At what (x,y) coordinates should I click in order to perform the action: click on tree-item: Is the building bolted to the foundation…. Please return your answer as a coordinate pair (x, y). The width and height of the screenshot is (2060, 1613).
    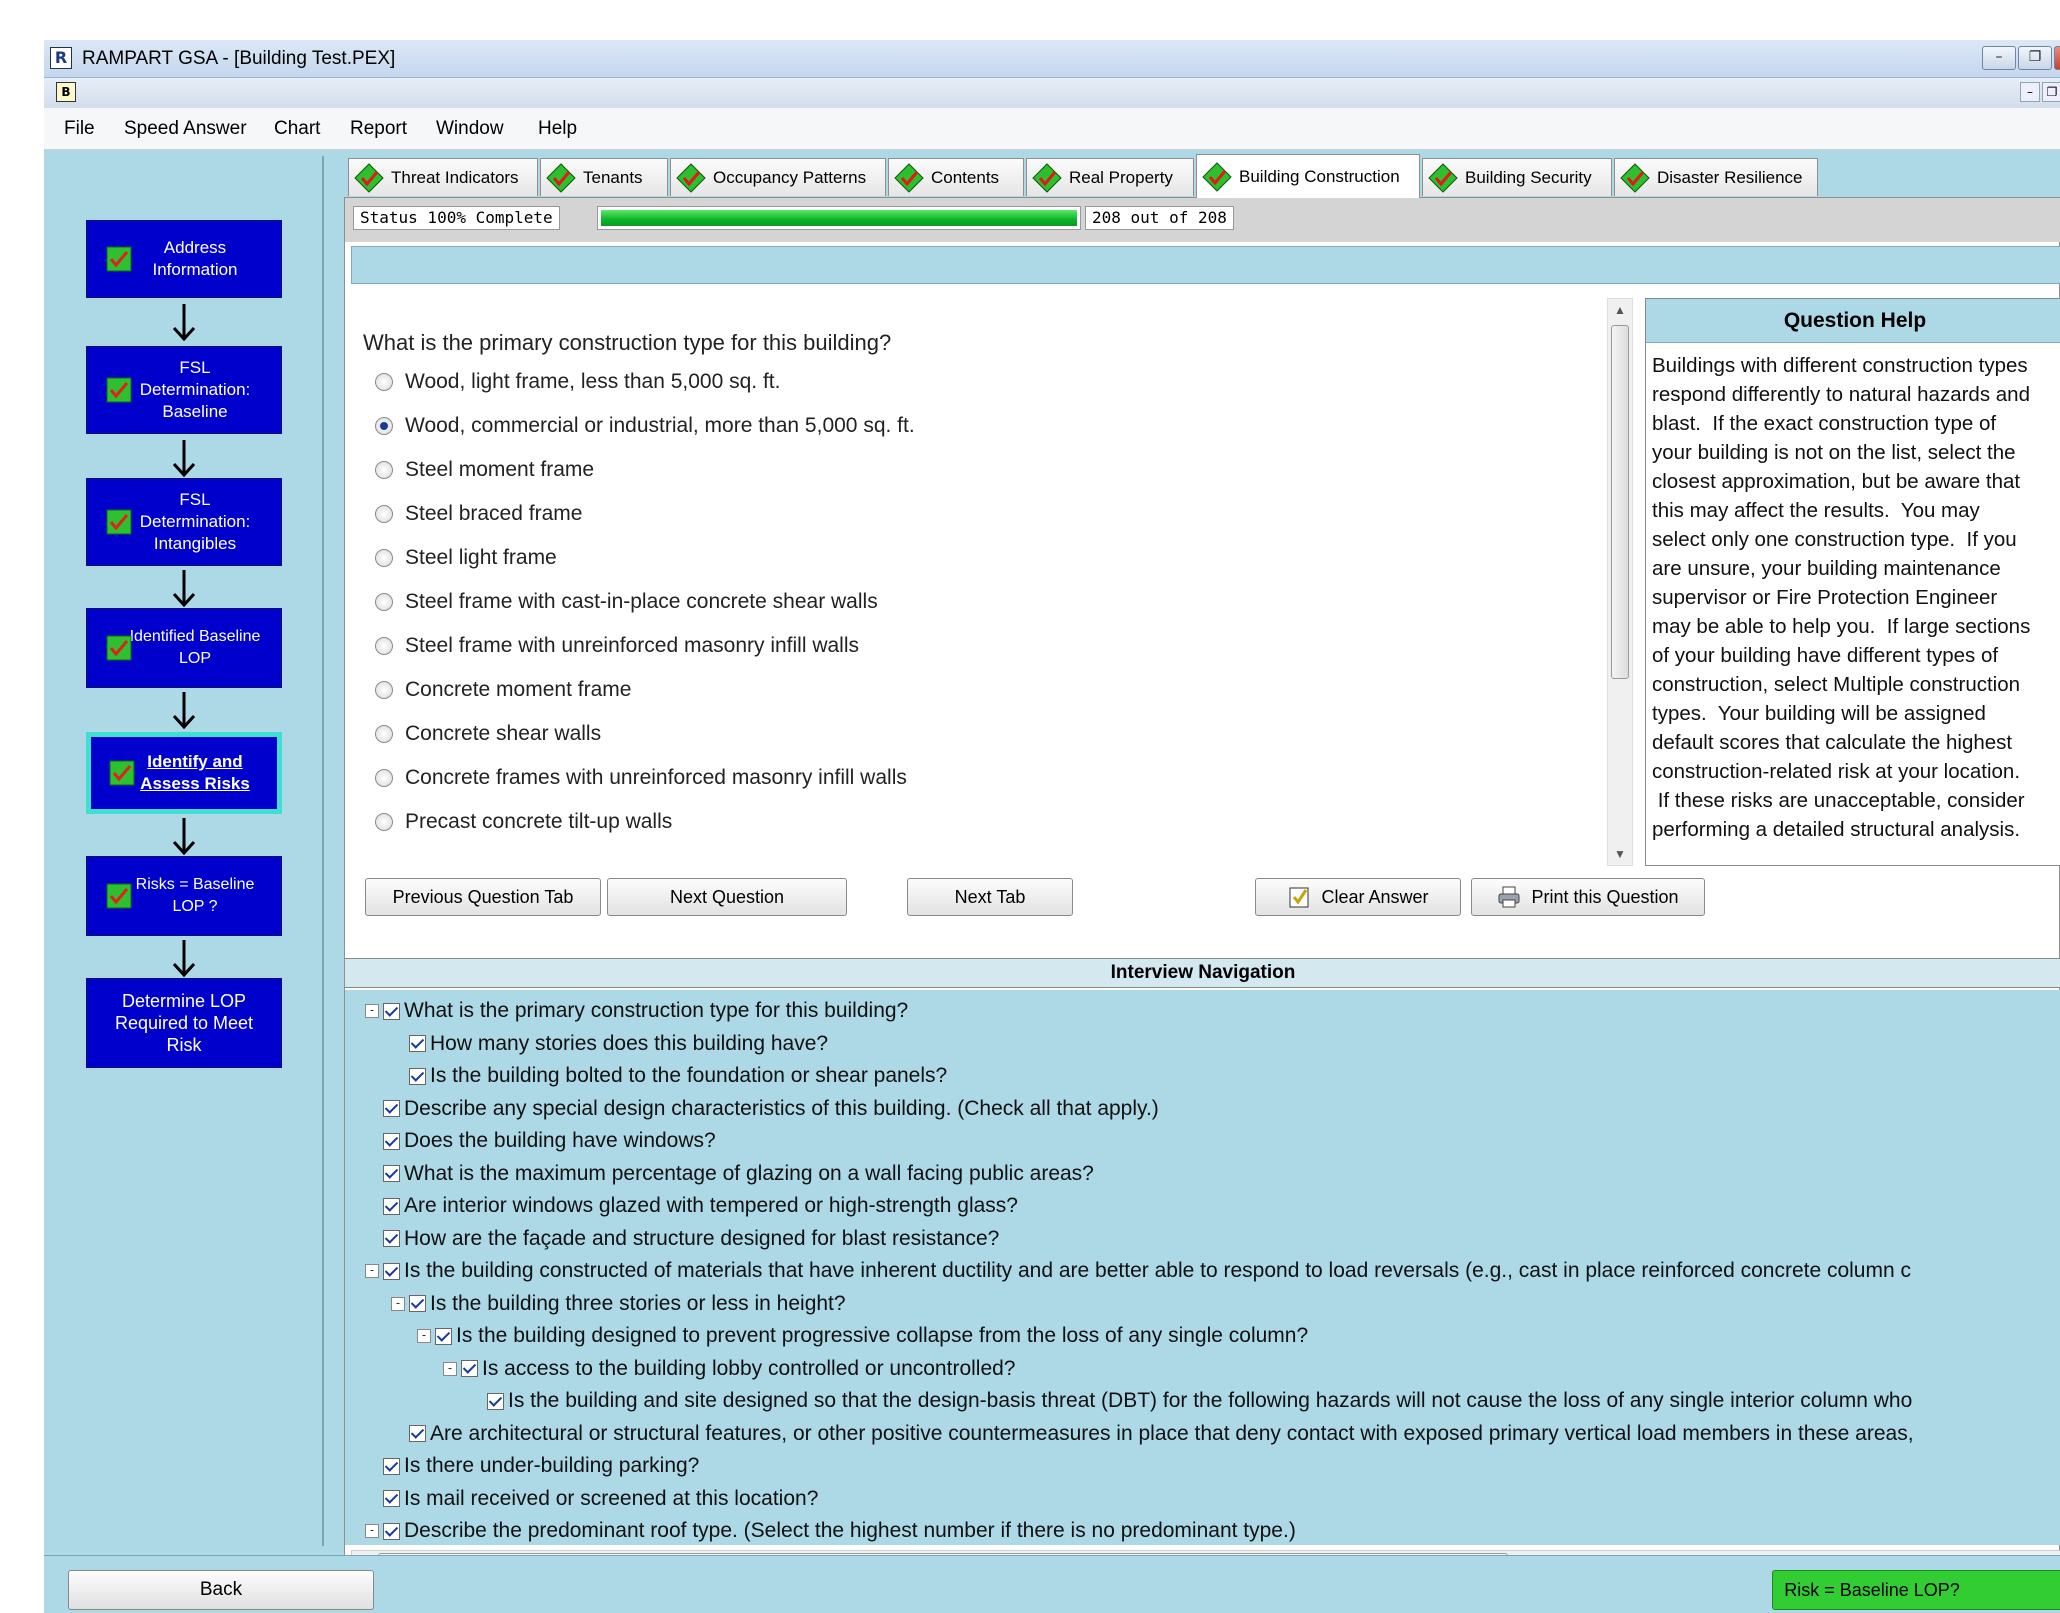
    Looking at the image, I should click on (669, 1076).